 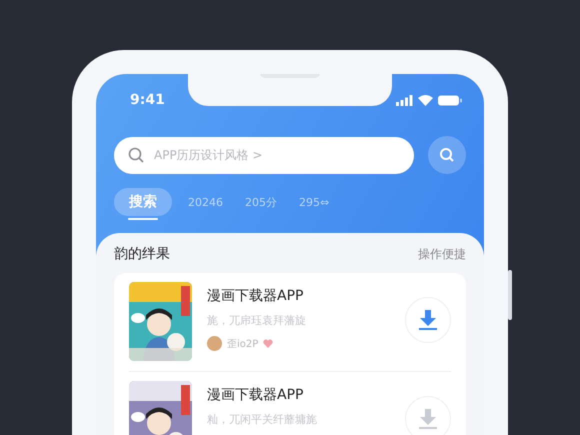 I want to click on tab: 295⇔, so click(x=314, y=202).